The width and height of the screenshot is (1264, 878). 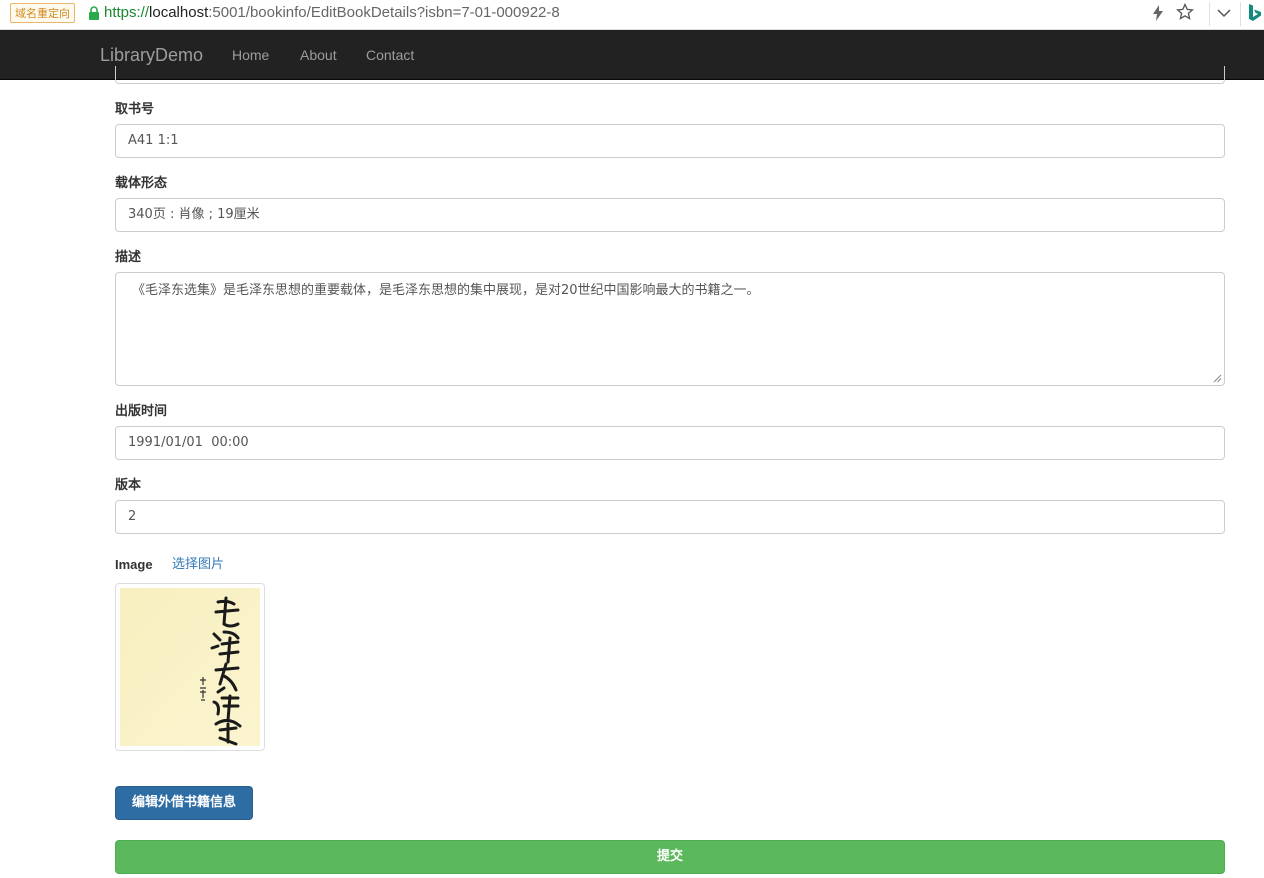 What do you see at coordinates (1185, 12) in the screenshot?
I see `star-icon` at bounding box center [1185, 12].